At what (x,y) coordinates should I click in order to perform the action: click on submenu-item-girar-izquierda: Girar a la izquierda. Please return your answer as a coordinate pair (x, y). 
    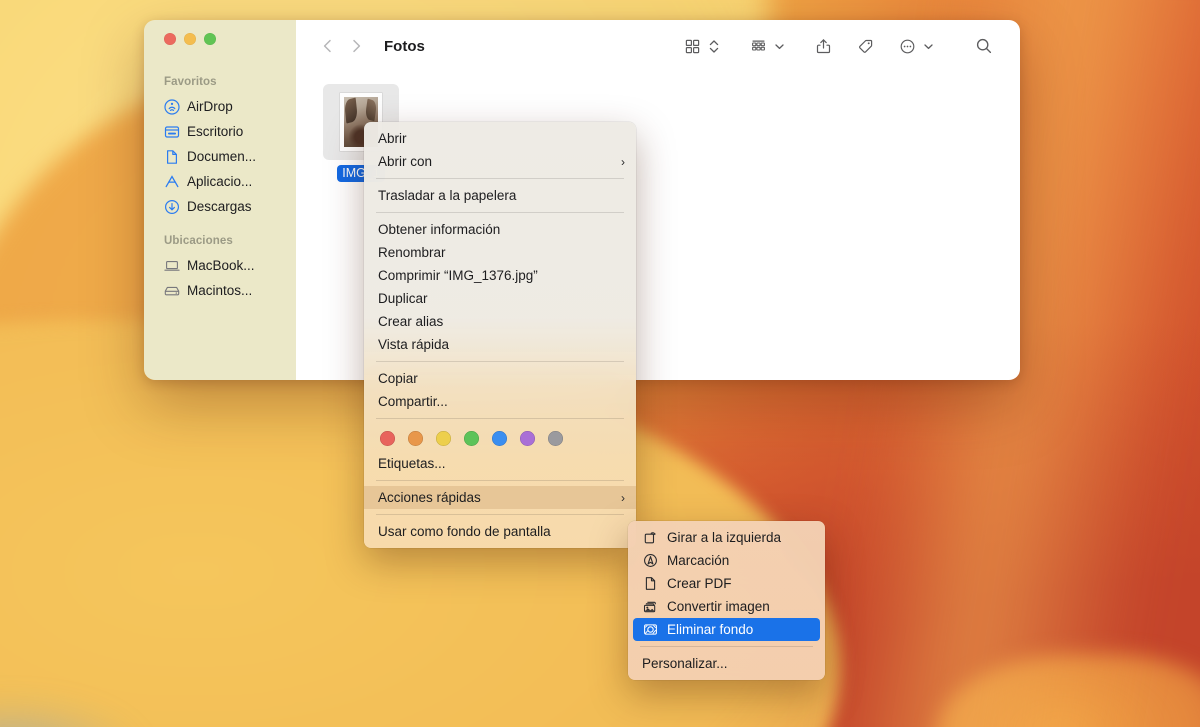
    Looking at the image, I should click on (726, 537).